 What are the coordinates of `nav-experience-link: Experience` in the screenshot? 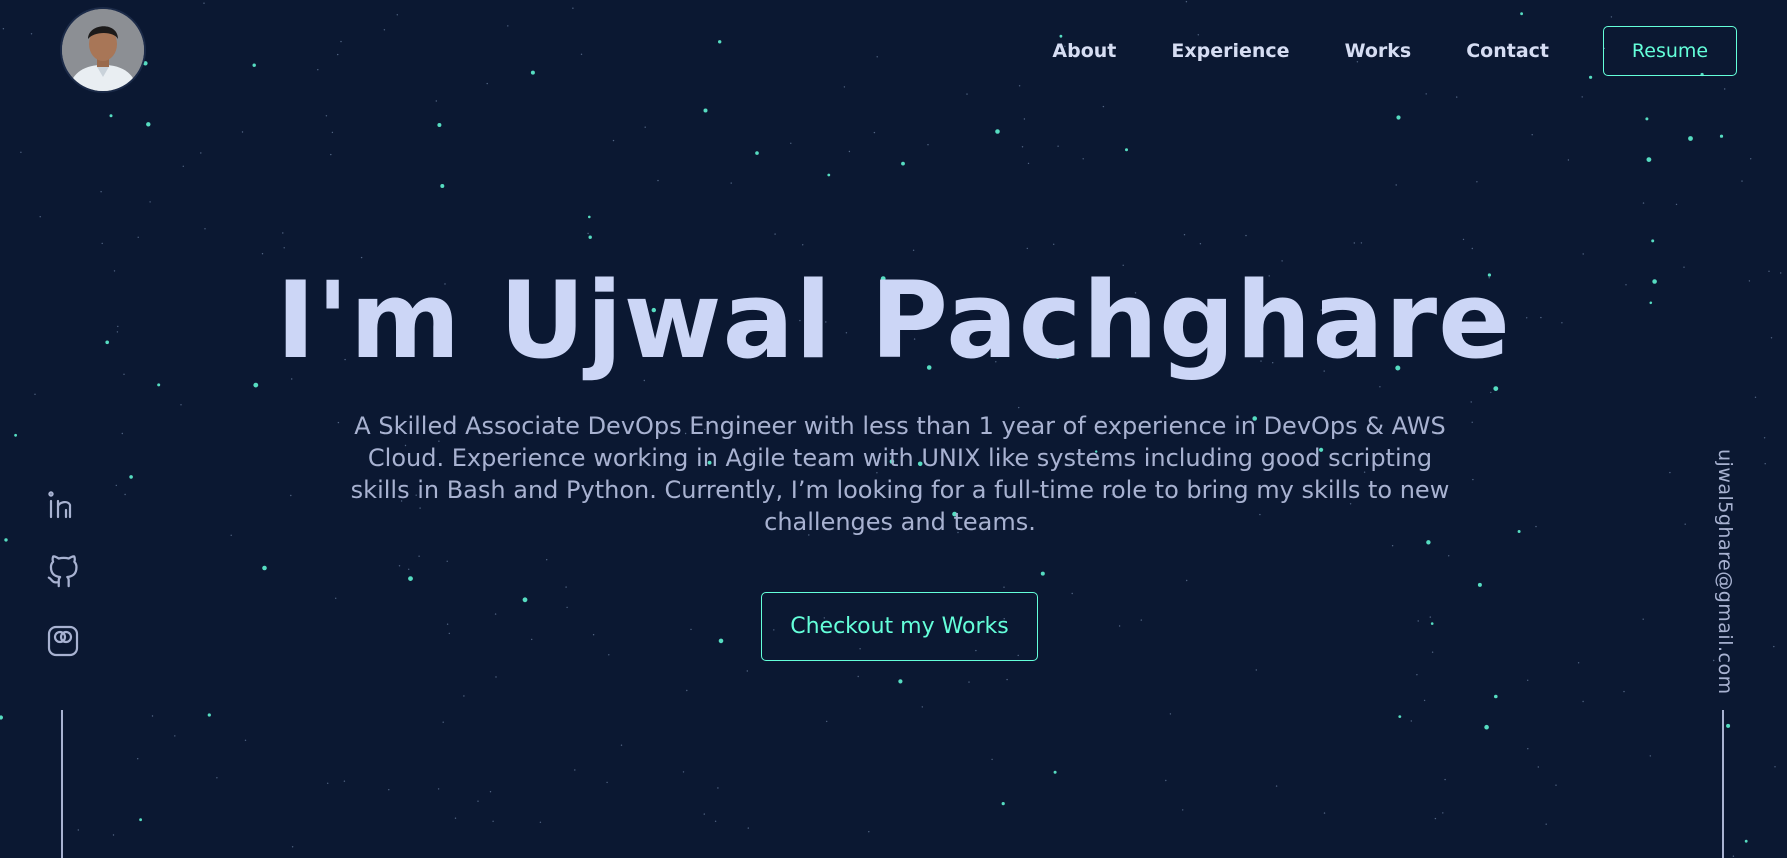 It's located at (1230, 51).